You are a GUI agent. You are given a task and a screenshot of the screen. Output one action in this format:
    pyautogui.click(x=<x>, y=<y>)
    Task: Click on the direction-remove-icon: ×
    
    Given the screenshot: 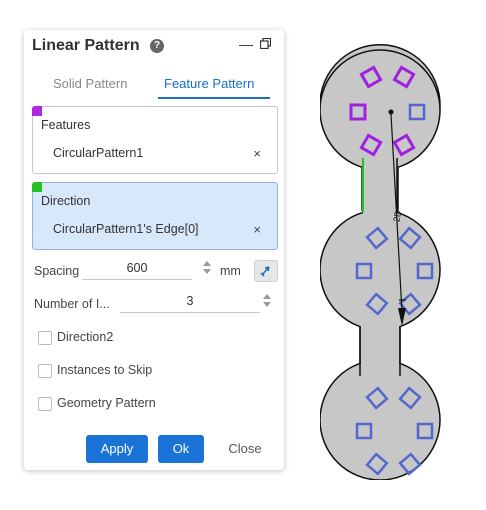 What is the action you would take?
    pyautogui.click(x=257, y=229)
    